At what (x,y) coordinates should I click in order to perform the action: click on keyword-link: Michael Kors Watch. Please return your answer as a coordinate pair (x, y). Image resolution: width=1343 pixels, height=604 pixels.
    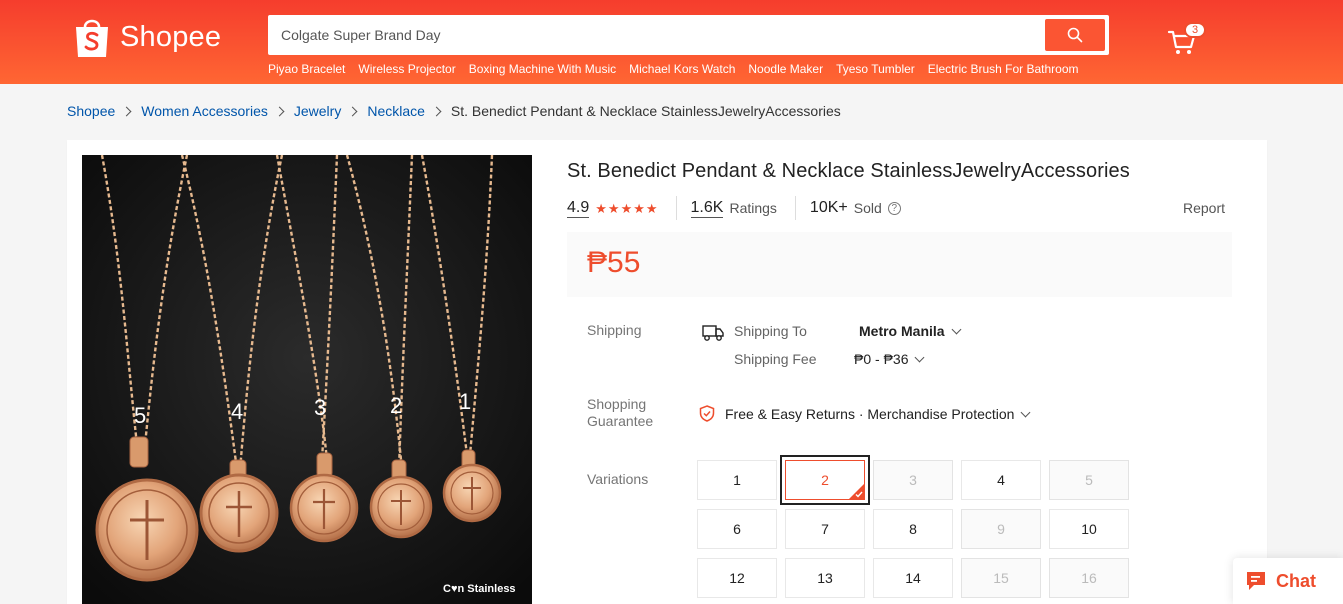
    Looking at the image, I should click on (682, 70).